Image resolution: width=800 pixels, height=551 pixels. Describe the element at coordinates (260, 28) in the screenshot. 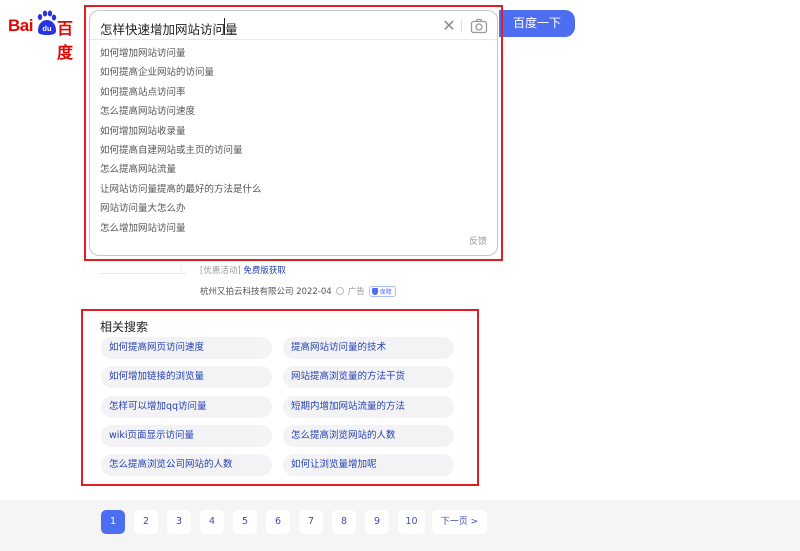

I see `search-input` at that location.